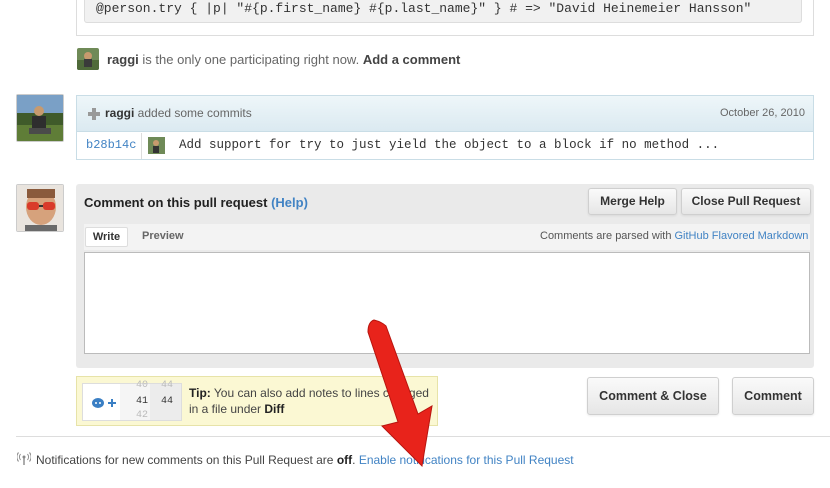  What do you see at coordinates (607, 236) in the screenshot?
I see `markdown-note-text: Comments are parsed with` at bounding box center [607, 236].